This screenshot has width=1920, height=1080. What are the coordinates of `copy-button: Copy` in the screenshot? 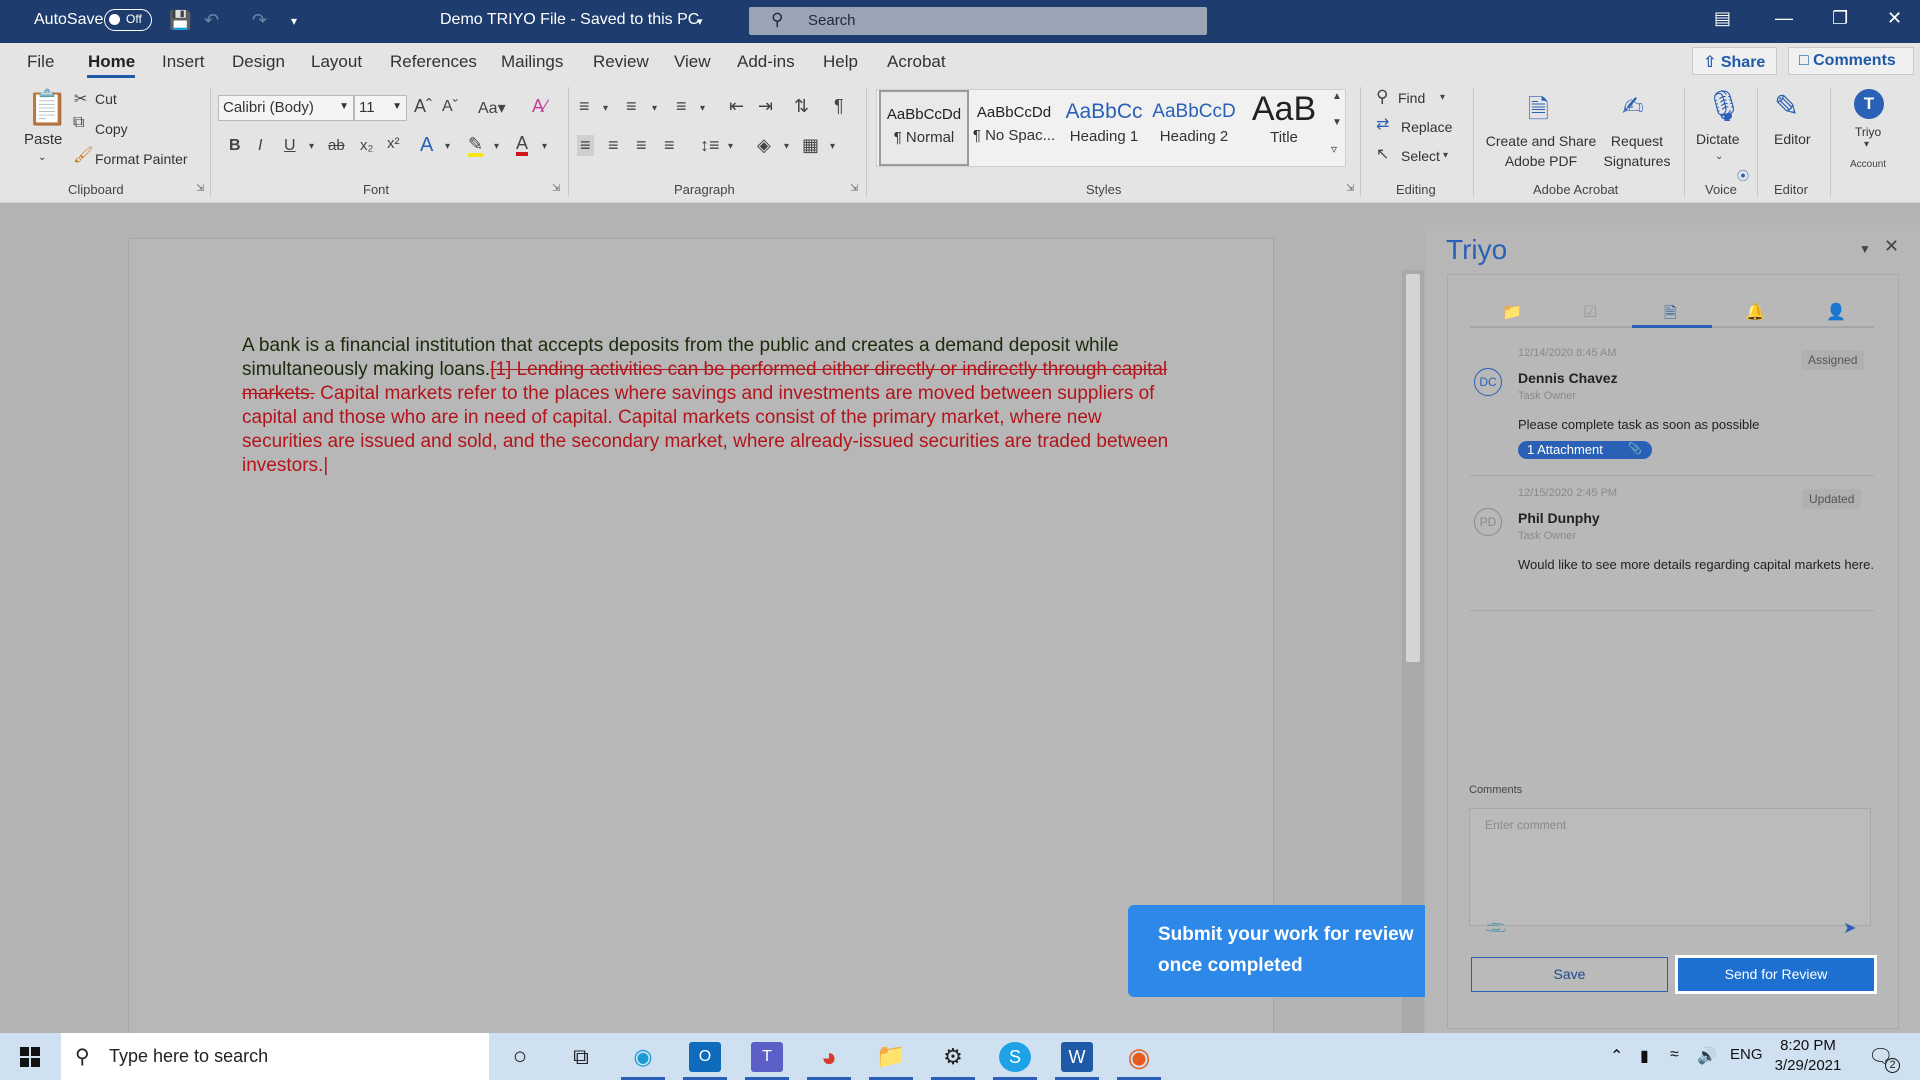 It's located at (111, 129).